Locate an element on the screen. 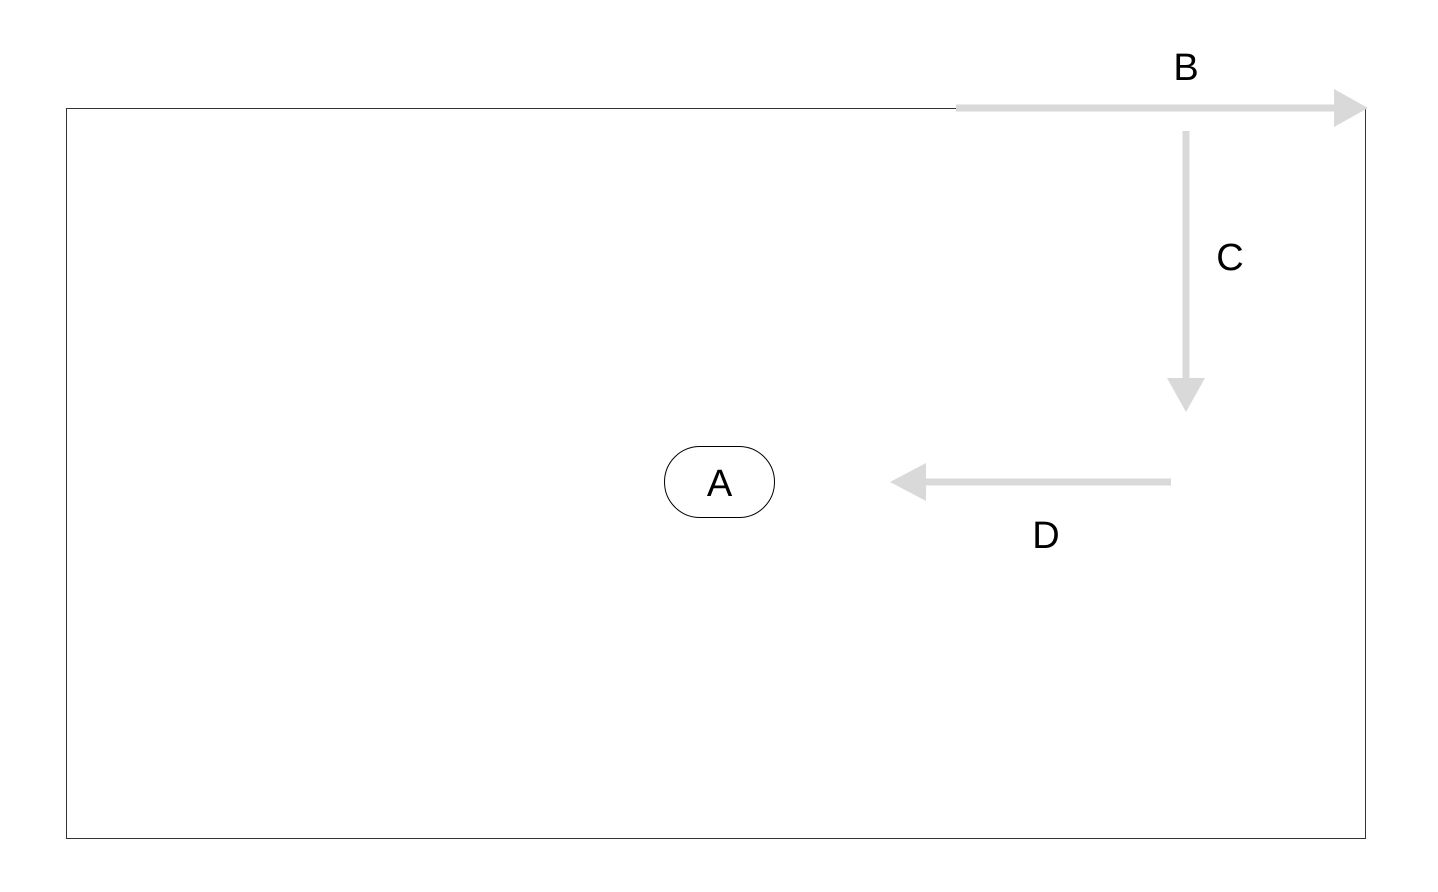  arrow-b-label: B is located at coordinates (1185, 68).